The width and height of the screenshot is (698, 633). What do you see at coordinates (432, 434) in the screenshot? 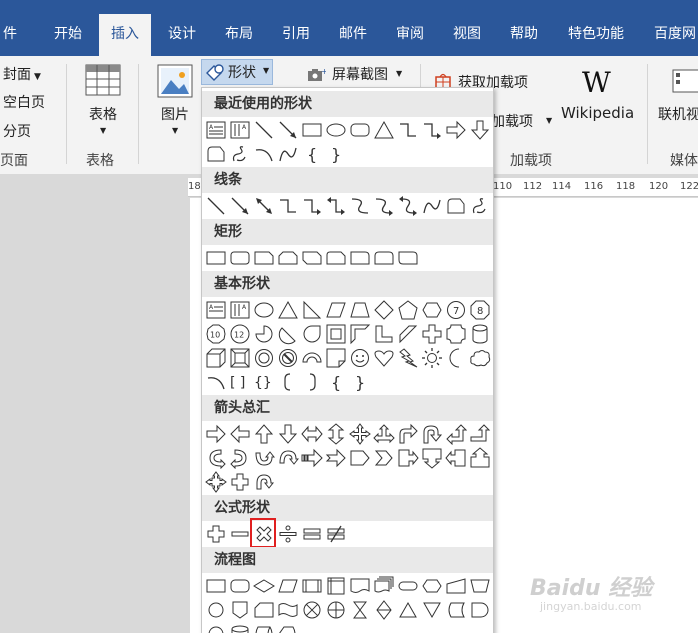
I see `shape-u-turn-arrow` at bounding box center [432, 434].